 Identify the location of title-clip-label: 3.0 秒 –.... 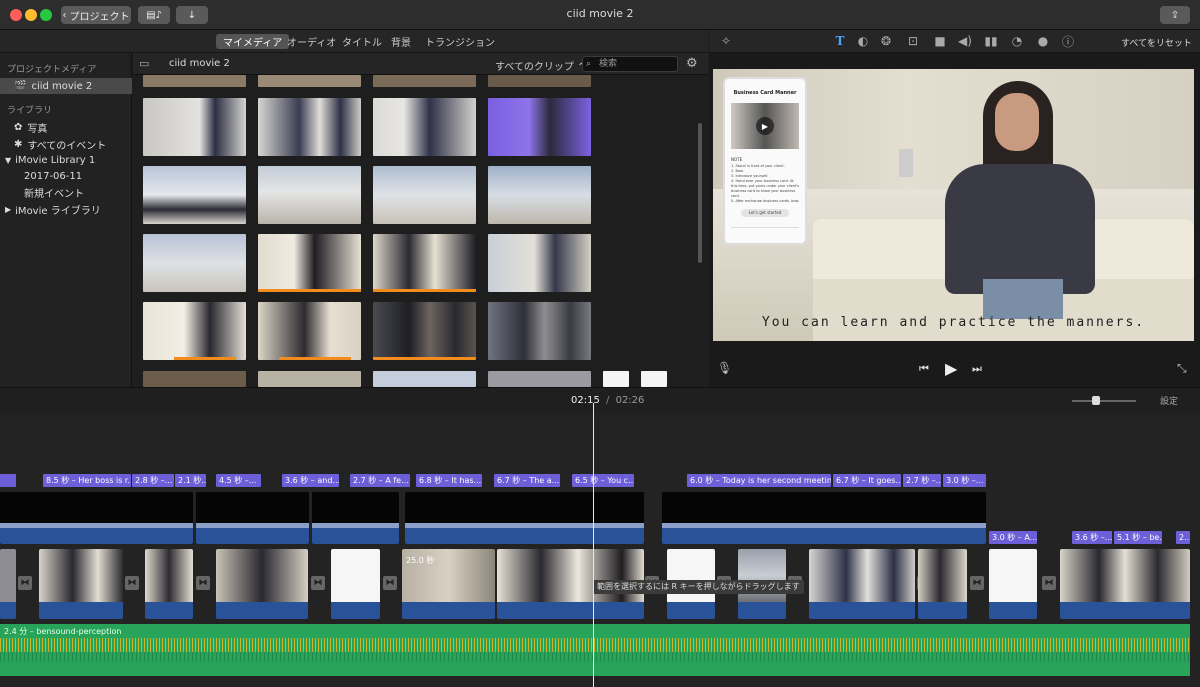
(964, 480).